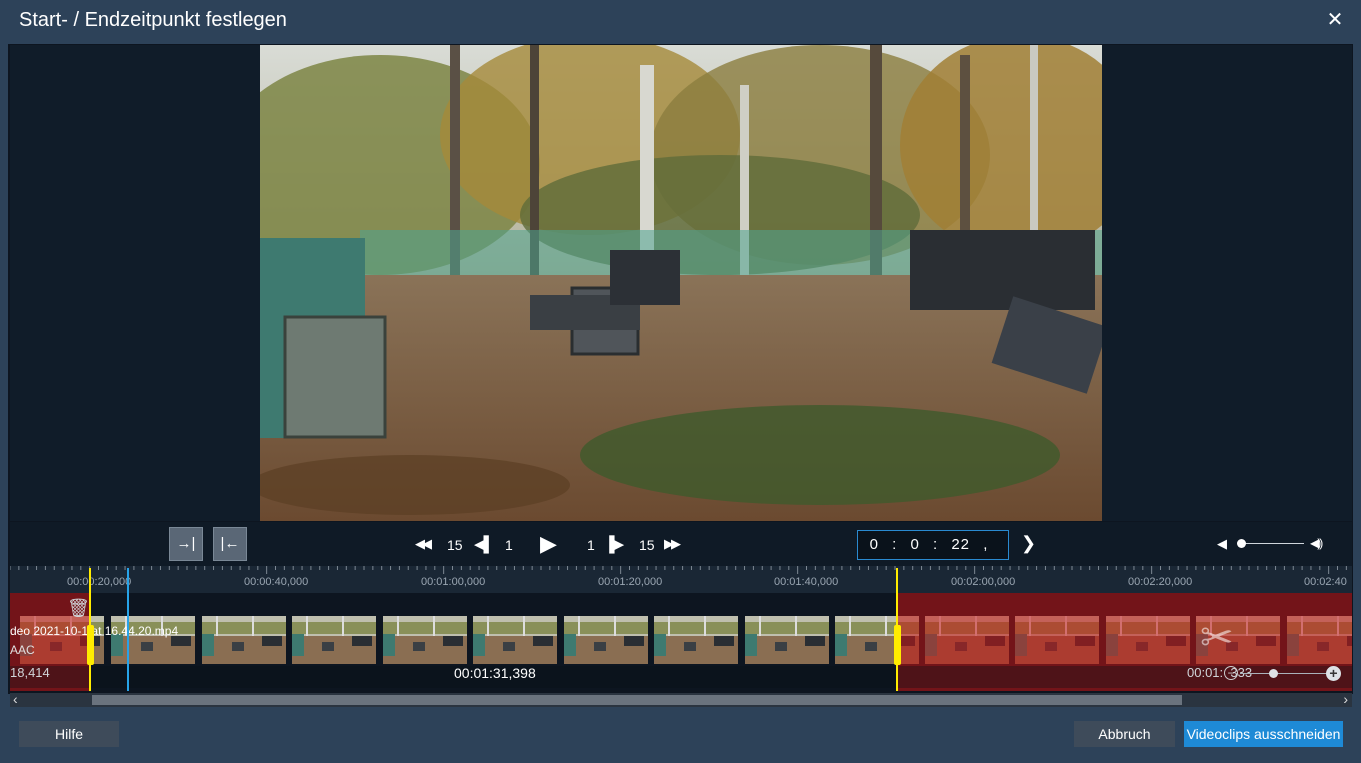 This screenshot has height=763, width=1361. What do you see at coordinates (495, 673) in the screenshot?
I see `selection-duration: 00:01:31,398` at bounding box center [495, 673].